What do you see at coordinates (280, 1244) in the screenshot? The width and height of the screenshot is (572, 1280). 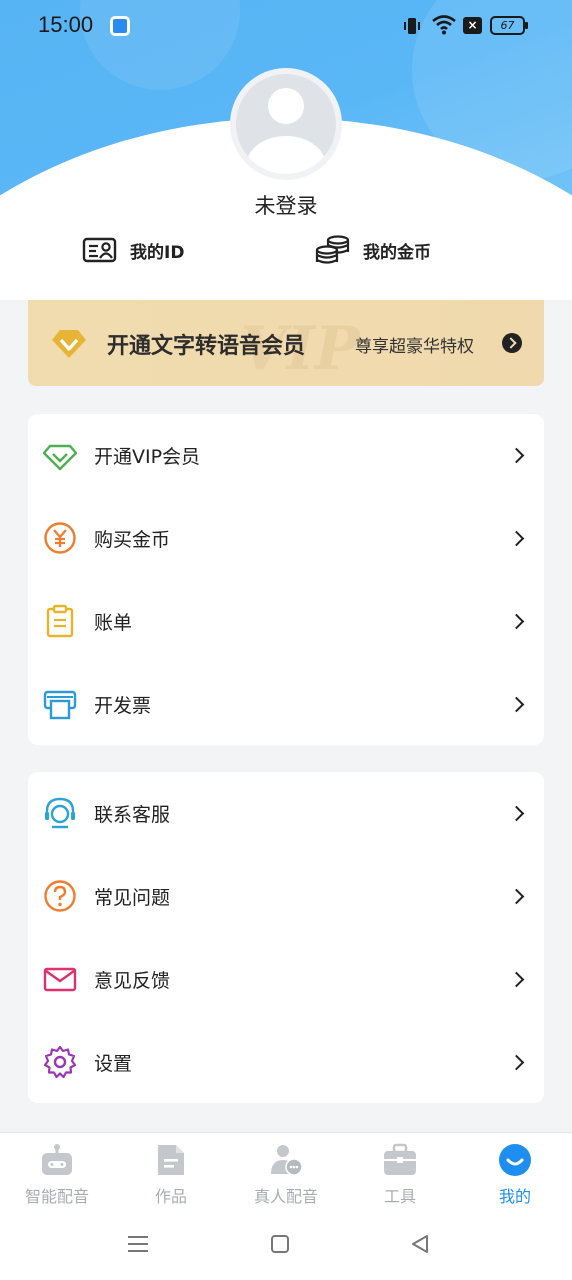 I see `home-button` at bounding box center [280, 1244].